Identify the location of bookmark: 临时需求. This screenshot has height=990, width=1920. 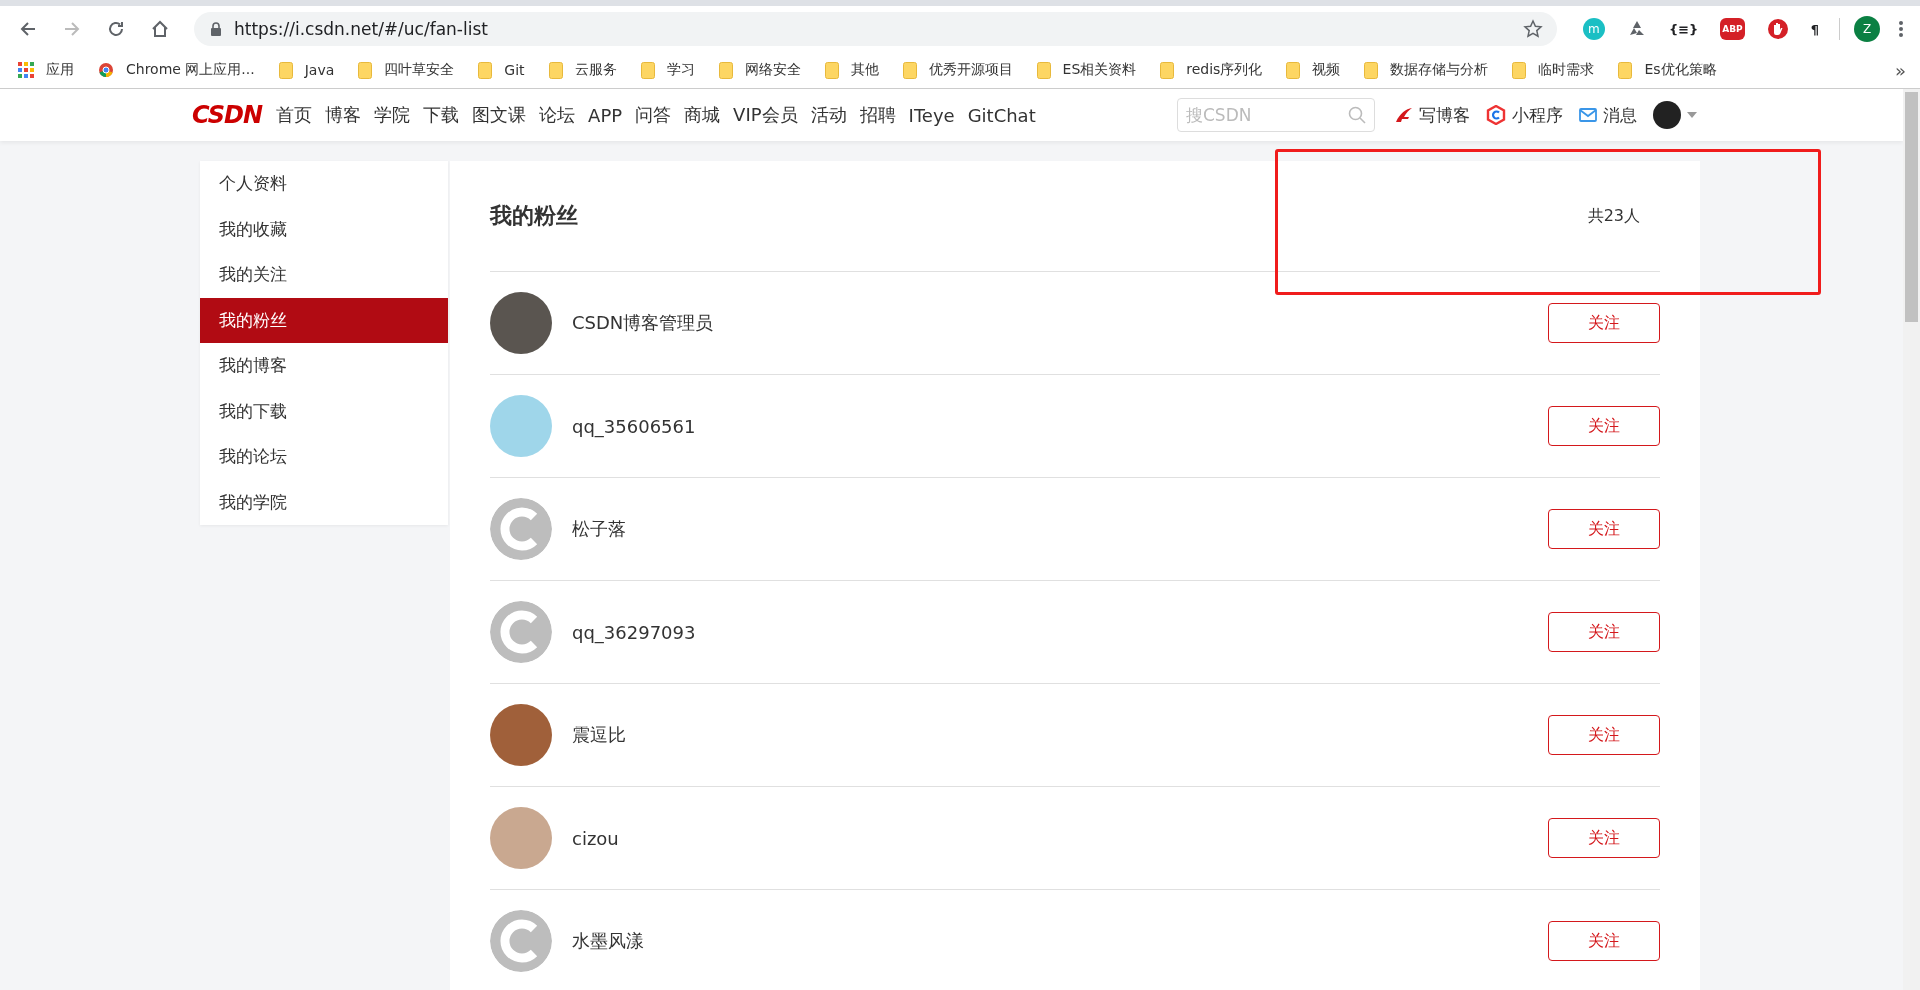
(1553, 70).